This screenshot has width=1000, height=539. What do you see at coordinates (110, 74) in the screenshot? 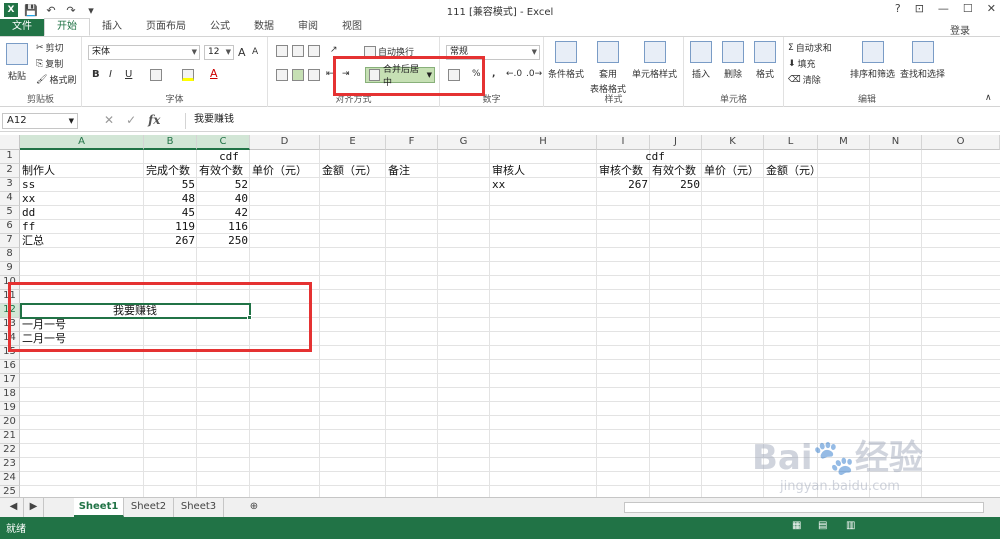
I see `italic-button: I` at bounding box center [110, 74].